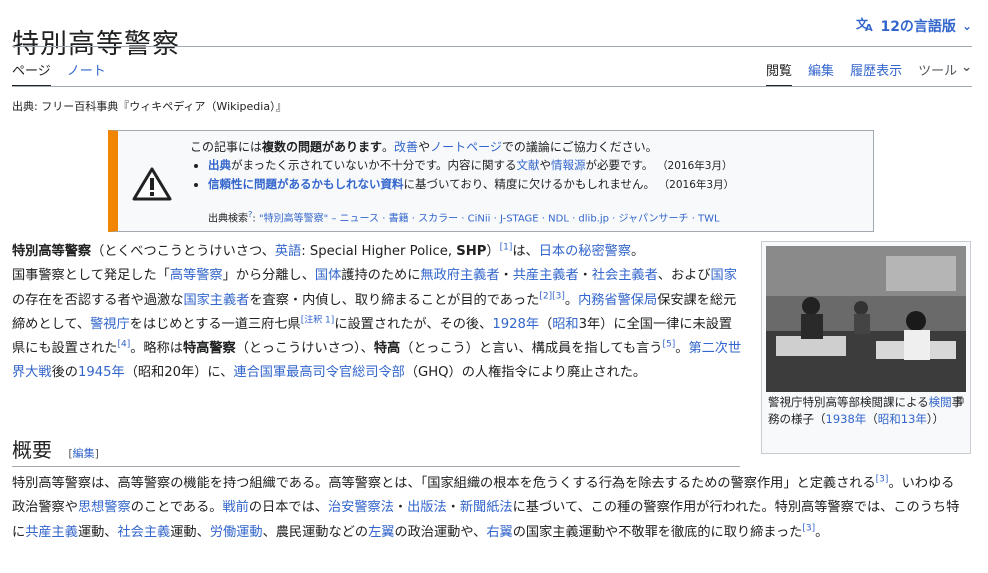  Describe the element at coordinates (529, 184) in the screenshot. I see `issue-text: に基づいており、精度に欠けるかもしれません。` at that location.